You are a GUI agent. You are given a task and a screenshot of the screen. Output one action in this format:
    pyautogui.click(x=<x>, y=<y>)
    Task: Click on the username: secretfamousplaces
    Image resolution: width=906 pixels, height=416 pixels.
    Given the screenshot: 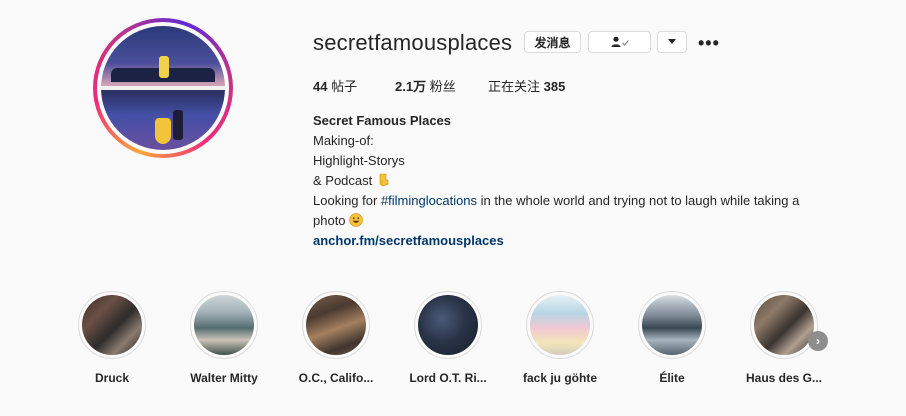 What is the action you would take?
    pyautogui.click(x=413, y=42)
    